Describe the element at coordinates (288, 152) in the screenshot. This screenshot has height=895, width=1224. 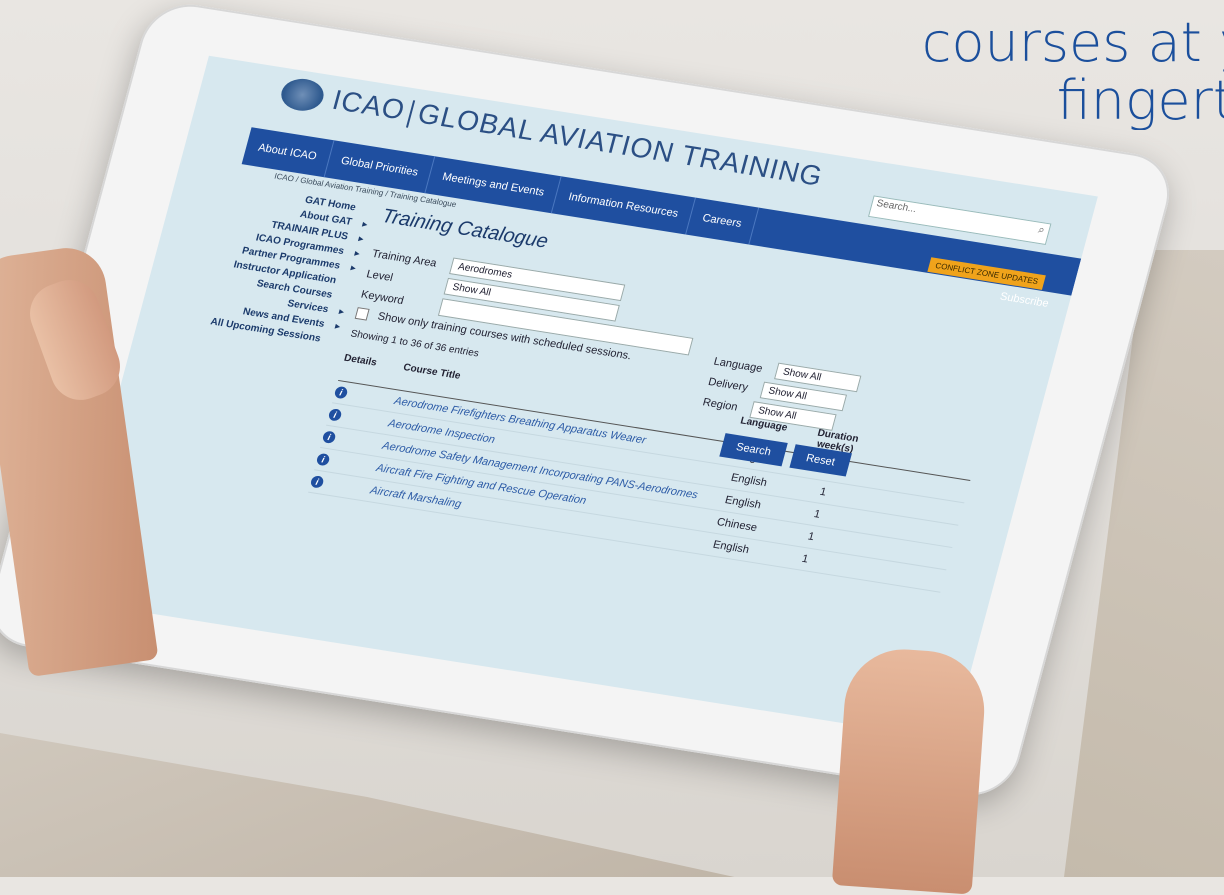
I see `nav-about: About ICAO` at that location.